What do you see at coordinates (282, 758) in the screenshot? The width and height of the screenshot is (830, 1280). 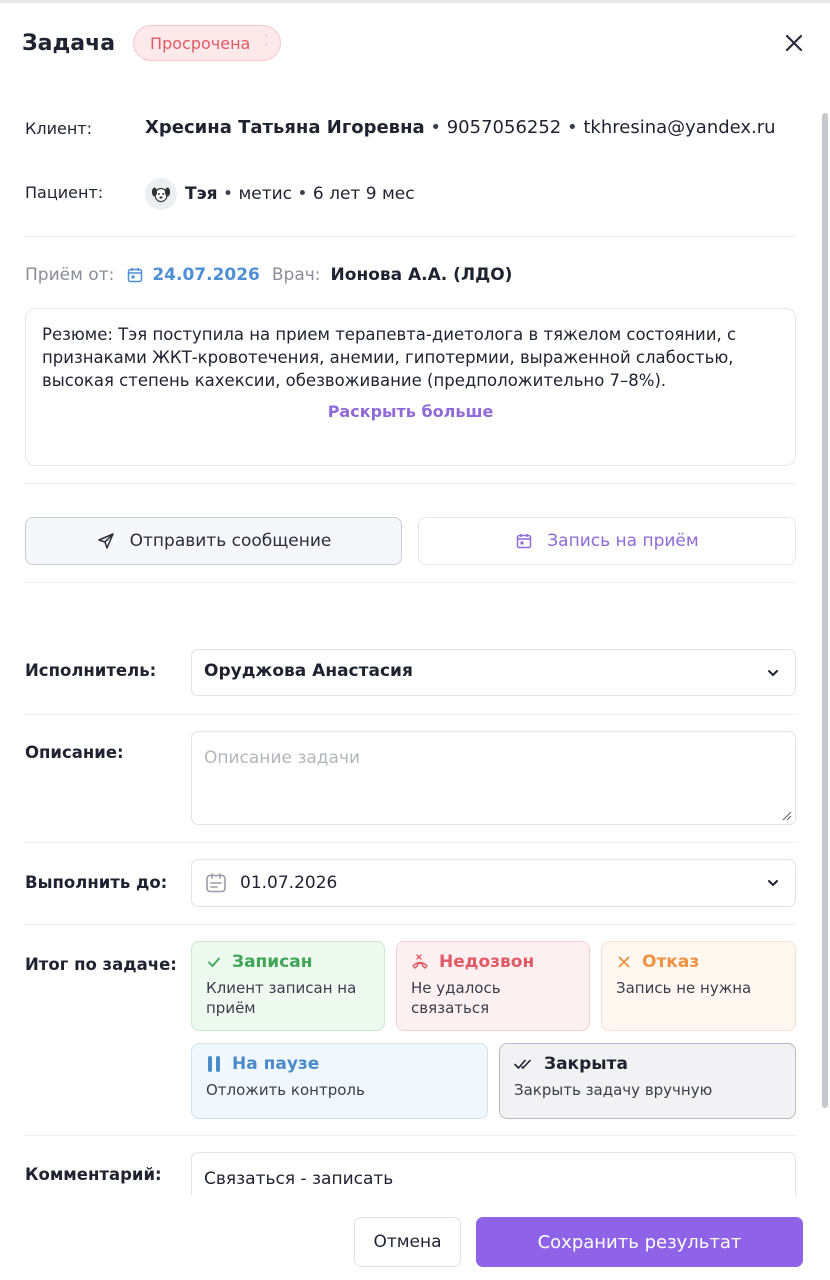 I see `description-placeholder: Описание задачи` at bounding box center [282, 758].